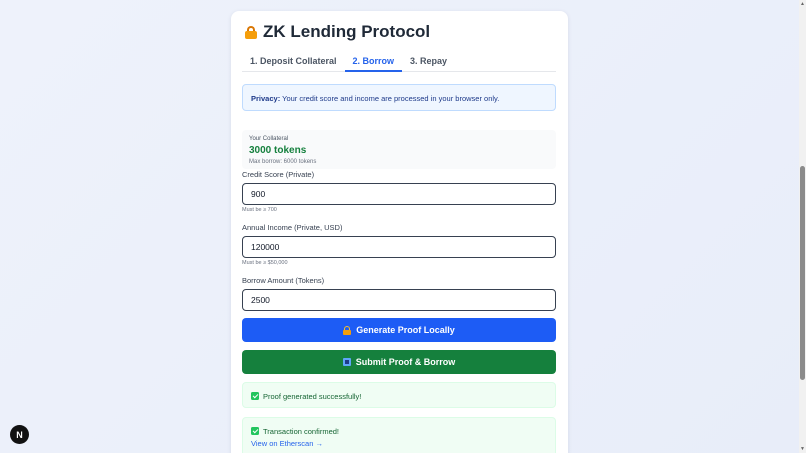  What do you see at coordinates (283, 280) in the screenshot?
I see `borrow-amount-label: Borrow Amount (Tokens)` at bounding box center [283, 280].